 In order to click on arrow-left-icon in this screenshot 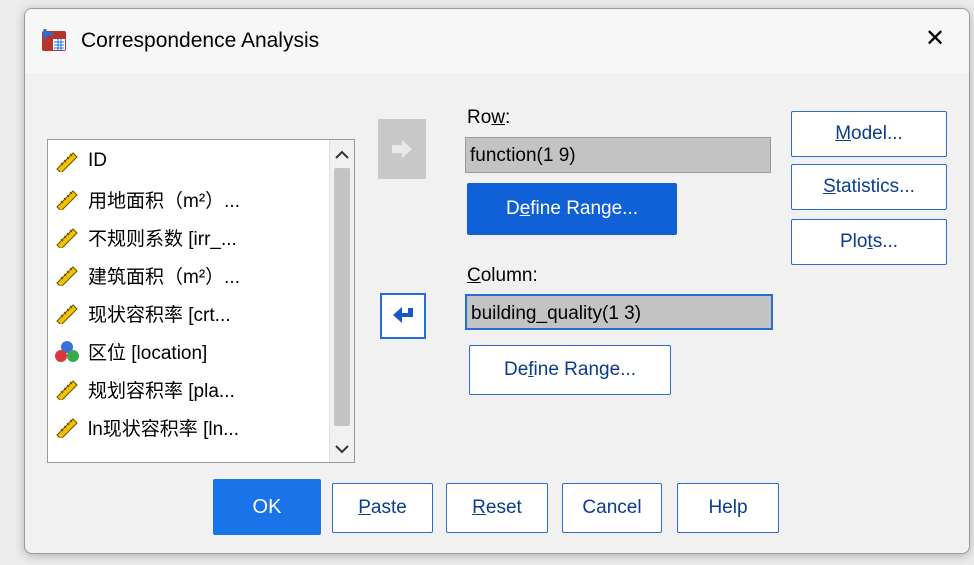, I will do `click(403, 315)`.